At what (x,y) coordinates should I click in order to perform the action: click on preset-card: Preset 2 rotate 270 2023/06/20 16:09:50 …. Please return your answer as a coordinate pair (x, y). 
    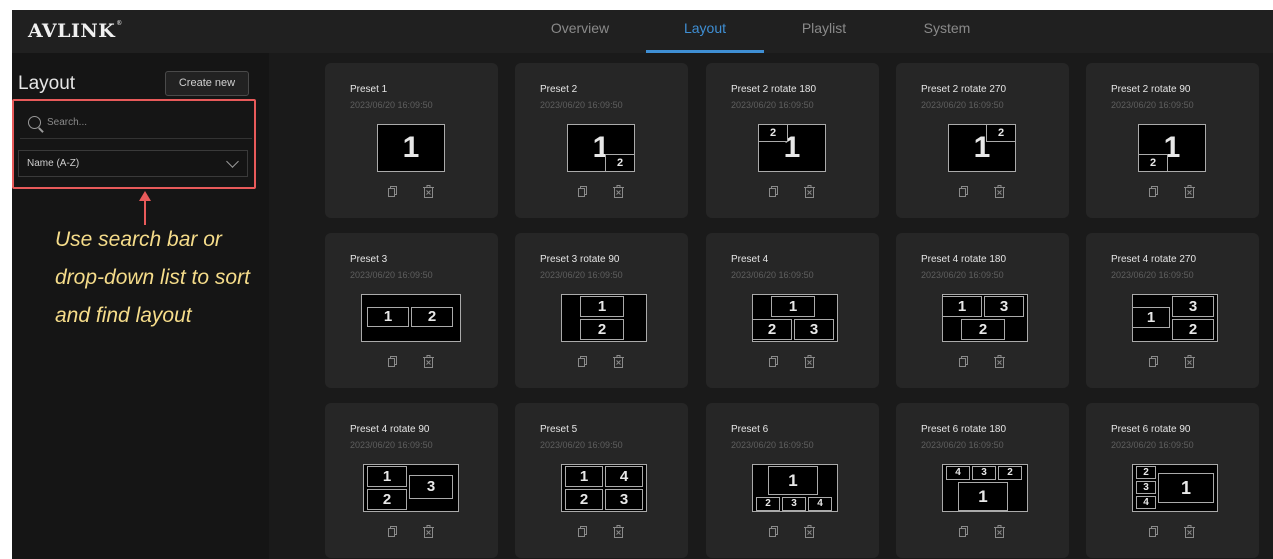
    Looking at the image, I should click on (982, 140).